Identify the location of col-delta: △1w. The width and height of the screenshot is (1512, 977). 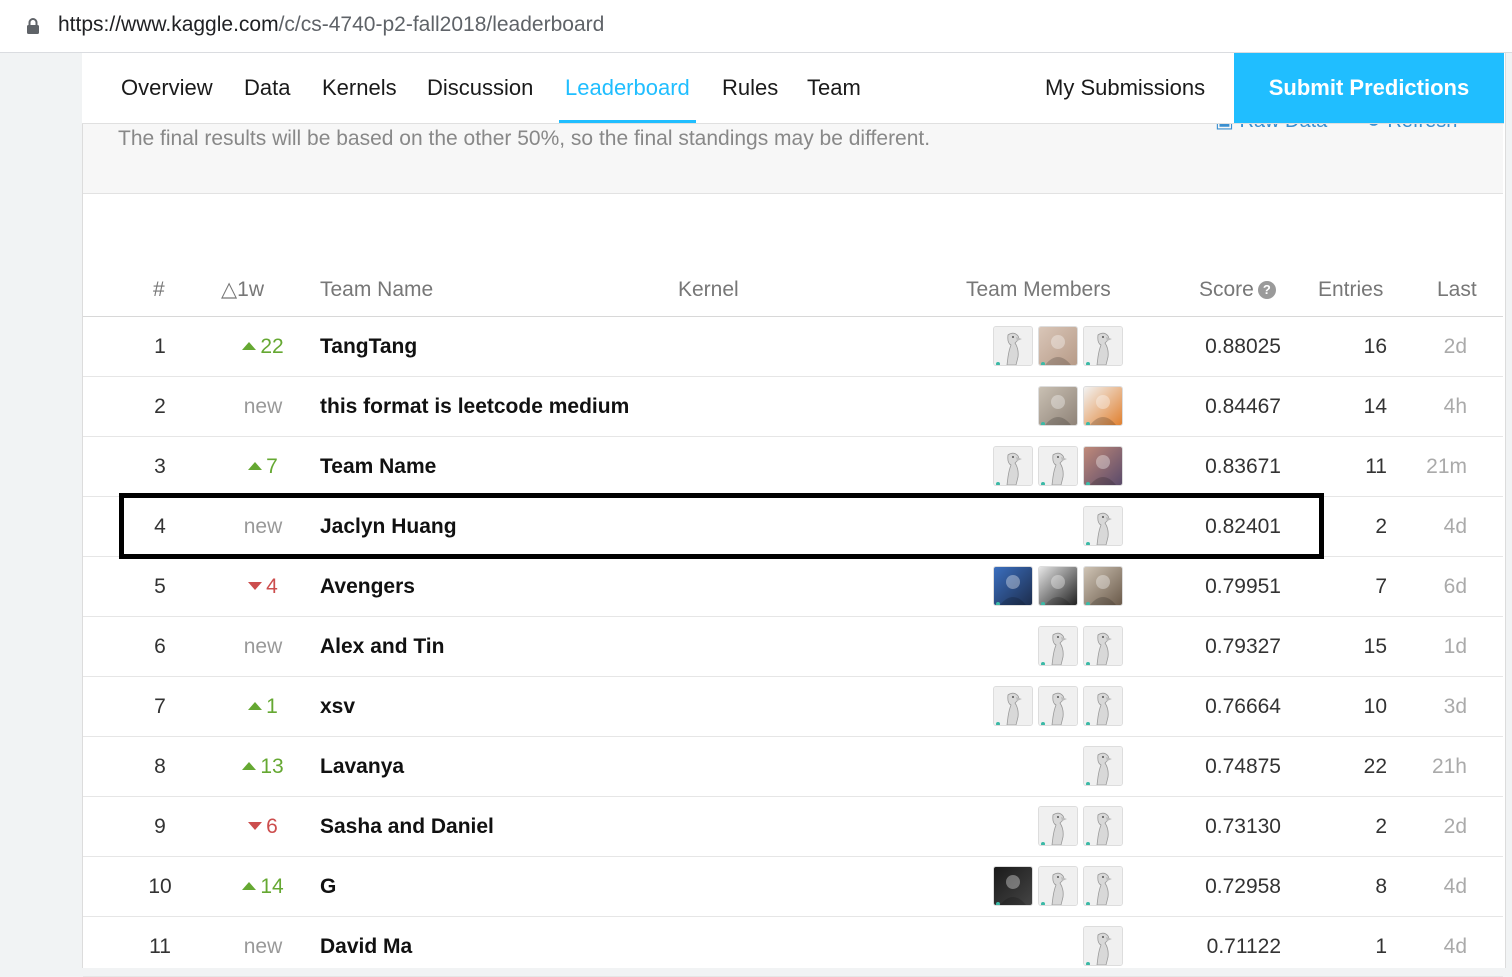
(242, 288).